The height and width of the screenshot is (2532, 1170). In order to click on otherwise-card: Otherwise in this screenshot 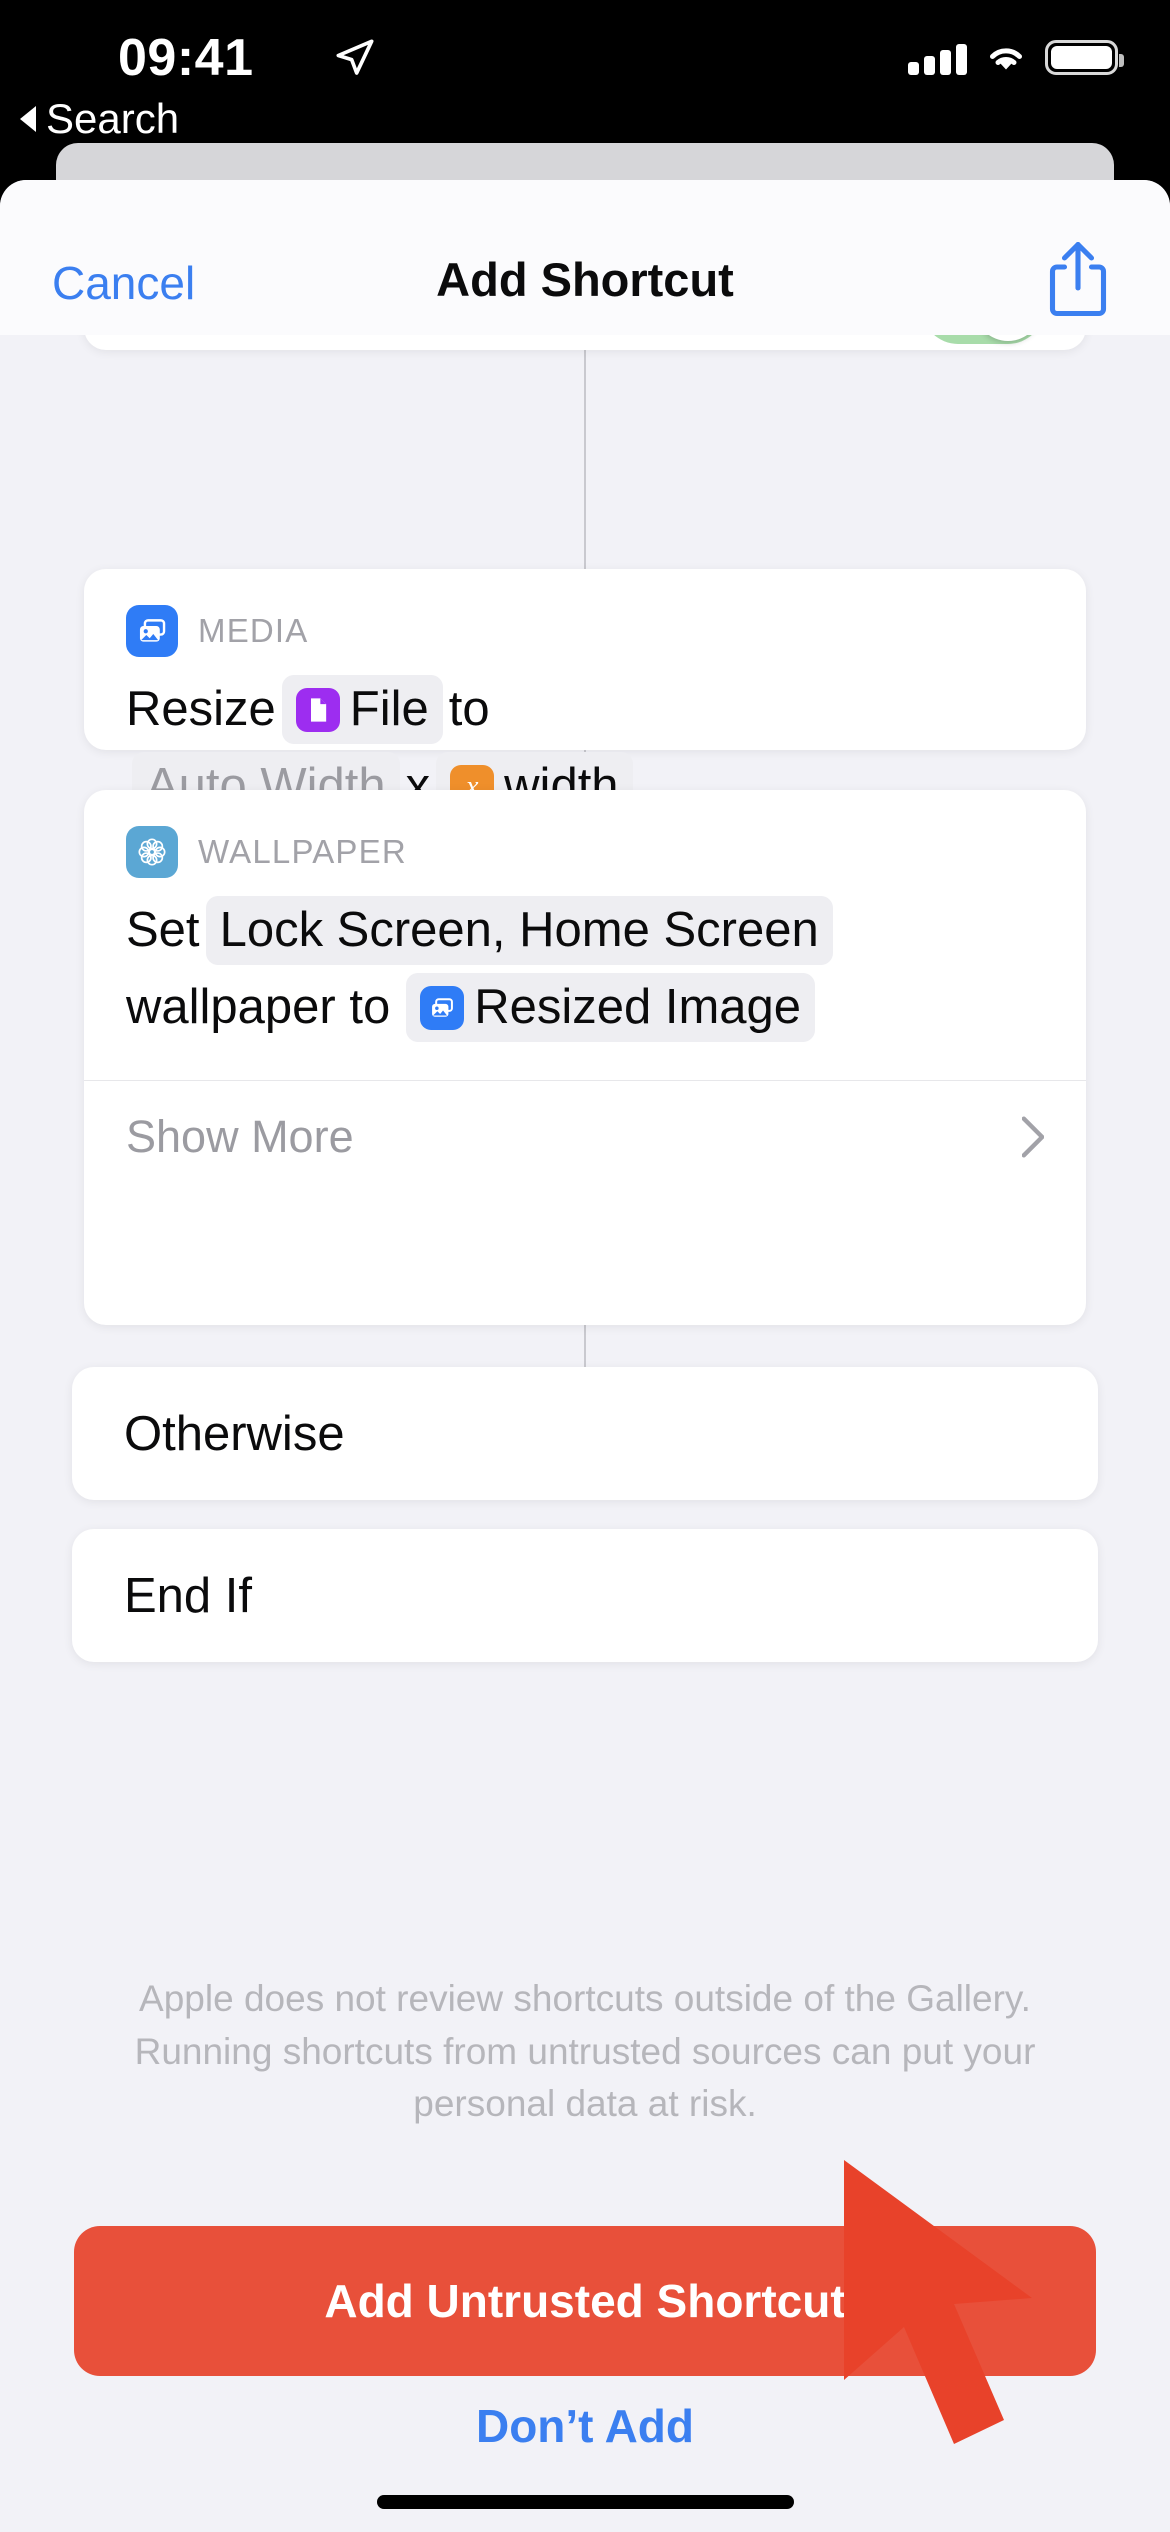, I will do `click(585, 1433)`.